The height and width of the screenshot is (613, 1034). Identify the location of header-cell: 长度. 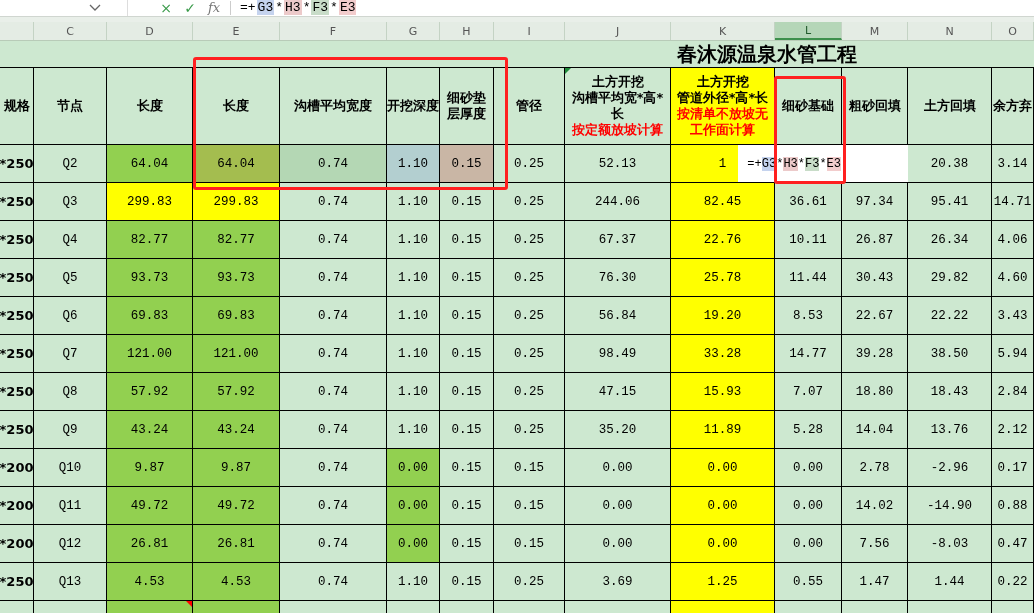
(150, 106).